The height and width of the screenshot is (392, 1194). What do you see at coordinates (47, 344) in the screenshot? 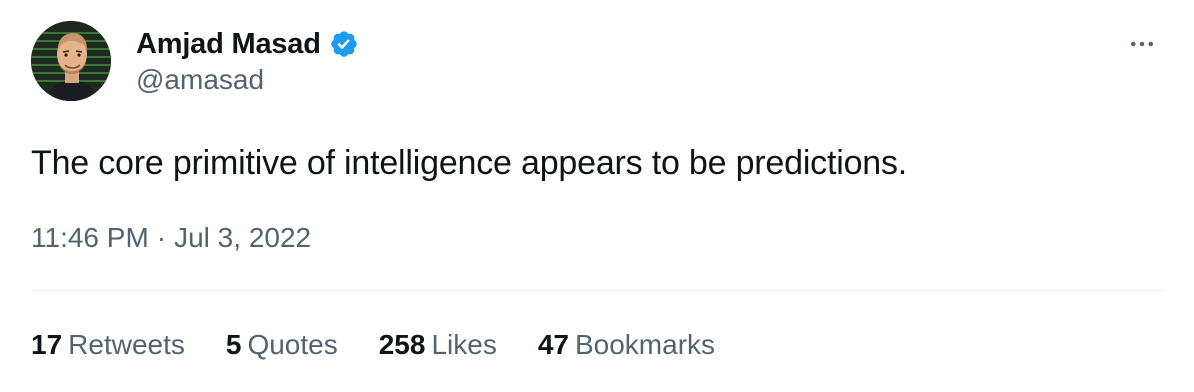
I see `retweets-count: 17` at bounding box center [47, 344].